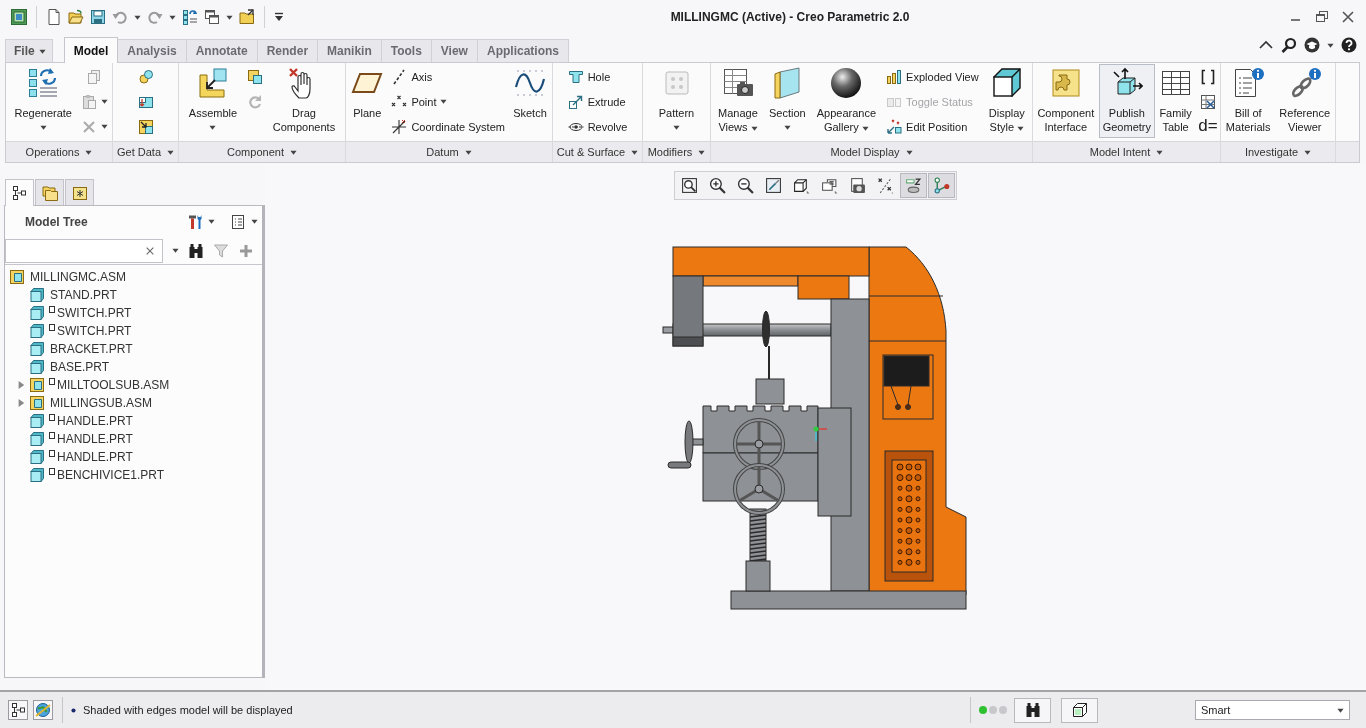 The width and height of the screenshot is (1366, 728). What do you see at coordinates (894, 76) in the screenshot?
I see `bars-icon` at bounding box center [894, 76].